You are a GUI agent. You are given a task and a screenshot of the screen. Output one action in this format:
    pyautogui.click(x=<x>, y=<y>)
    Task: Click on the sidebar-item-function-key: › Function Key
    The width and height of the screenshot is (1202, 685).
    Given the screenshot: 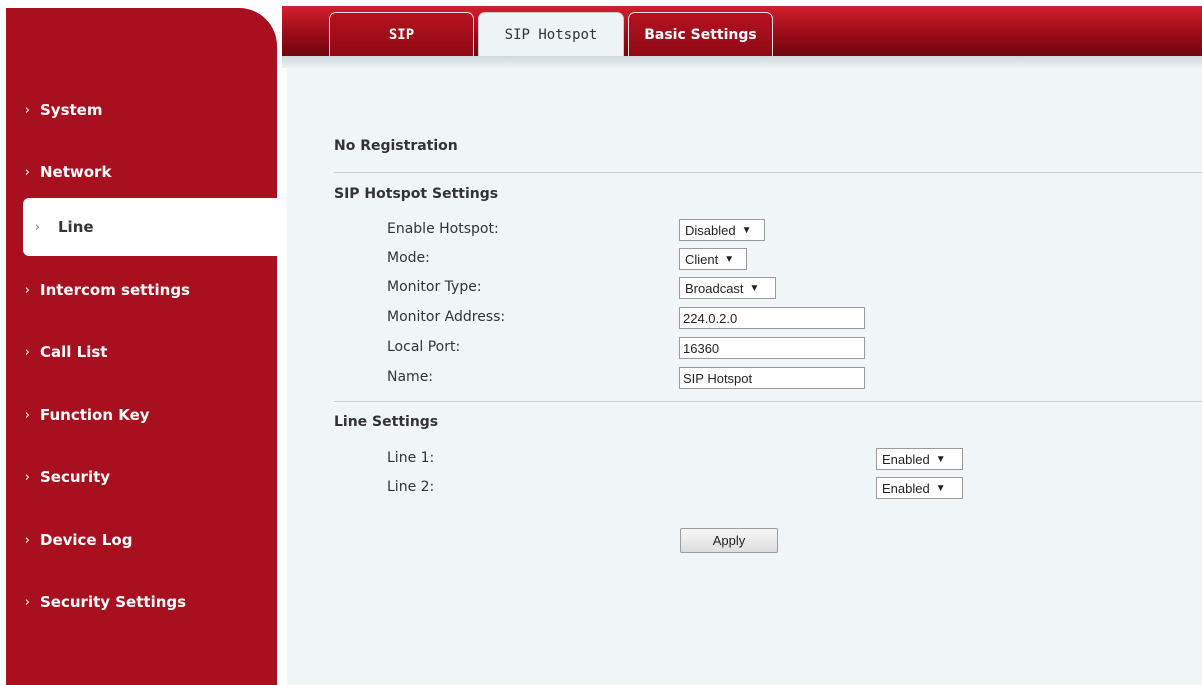 What is the action you would take?
    pyautogui.click(x=141, y=415)
    